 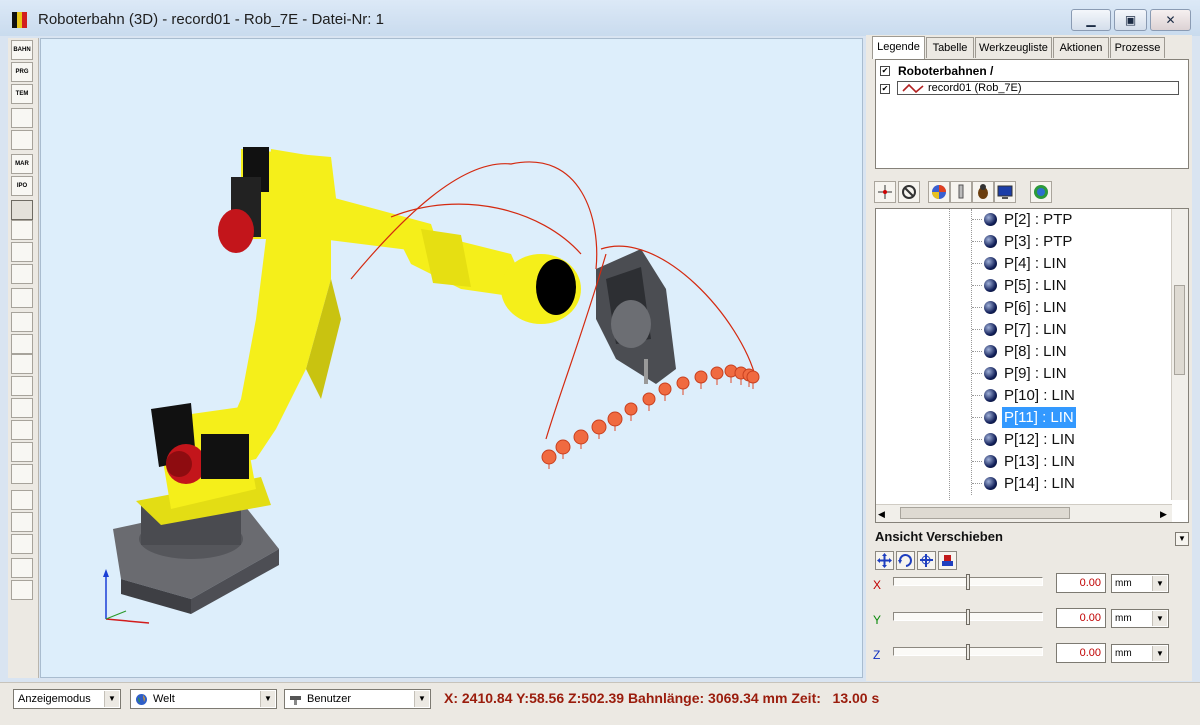 What do you see at coordinates (913, 88) in the screenshot?
I see `path-wave-icon` at bounding box center [913, 88].